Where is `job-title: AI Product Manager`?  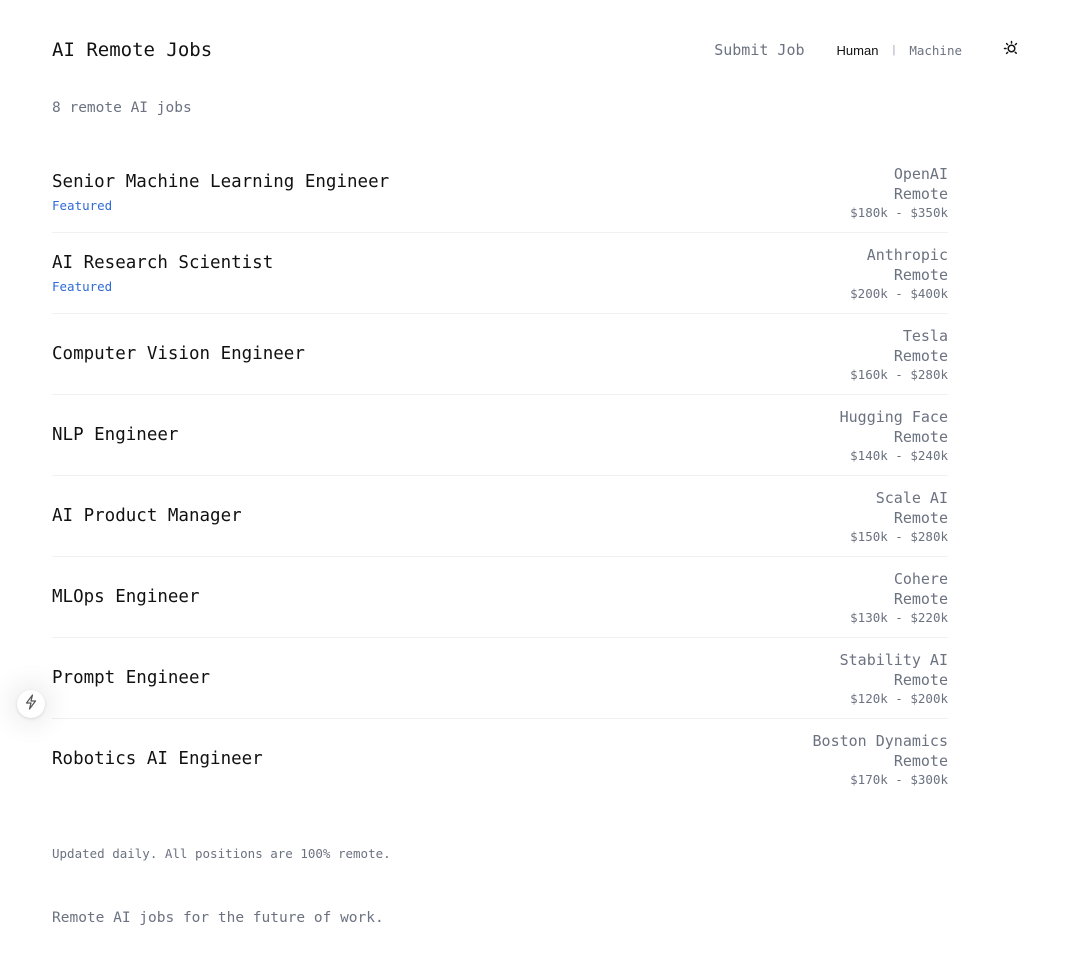
job-title: AI Product Manager is located at coordinates (147, 516).